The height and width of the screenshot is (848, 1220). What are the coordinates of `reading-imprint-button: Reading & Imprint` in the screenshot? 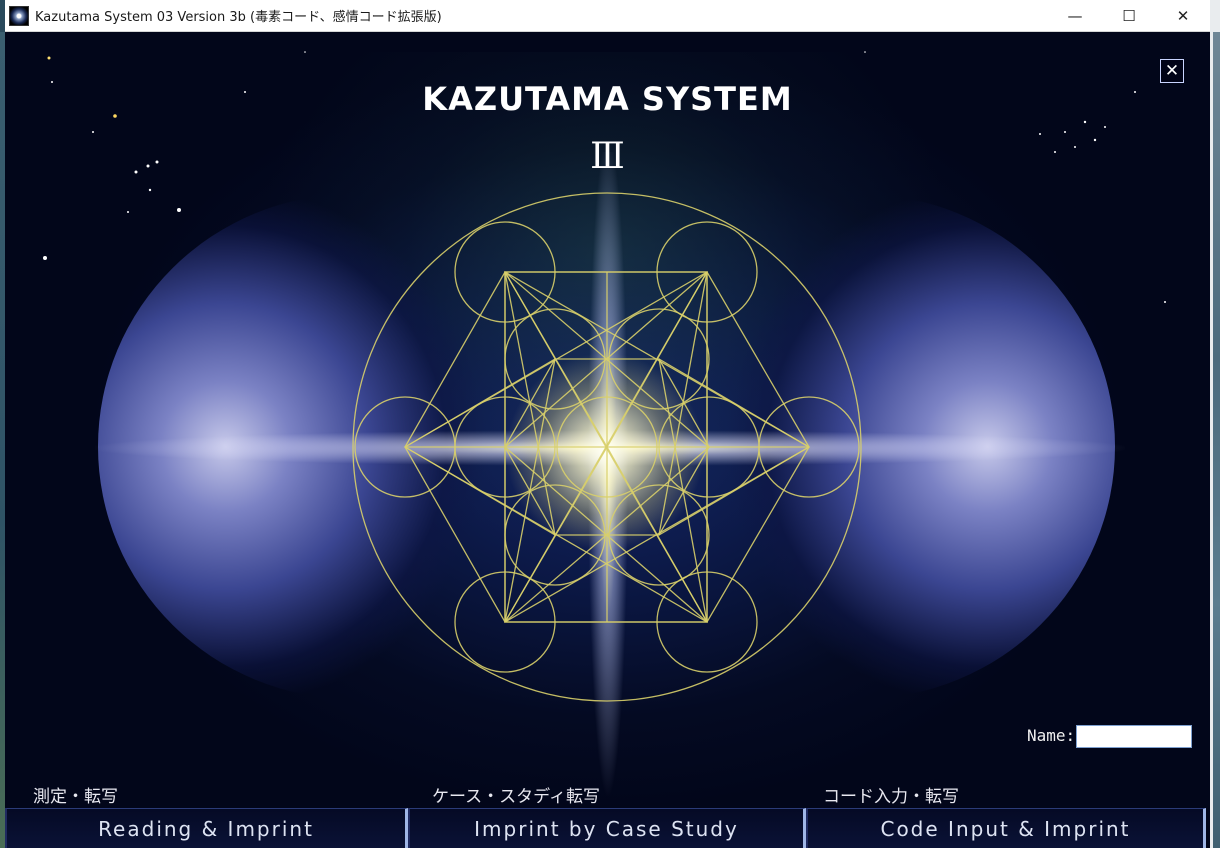 It's located at (206, 828).